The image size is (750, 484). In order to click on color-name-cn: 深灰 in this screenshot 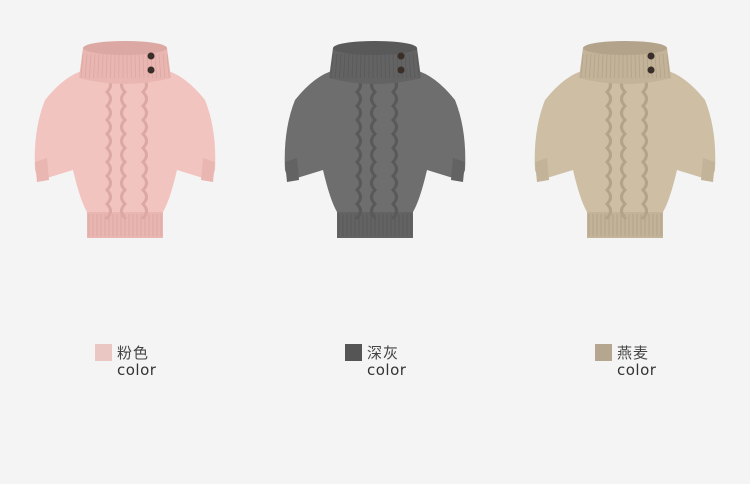, I will do `click(383, 353)`.